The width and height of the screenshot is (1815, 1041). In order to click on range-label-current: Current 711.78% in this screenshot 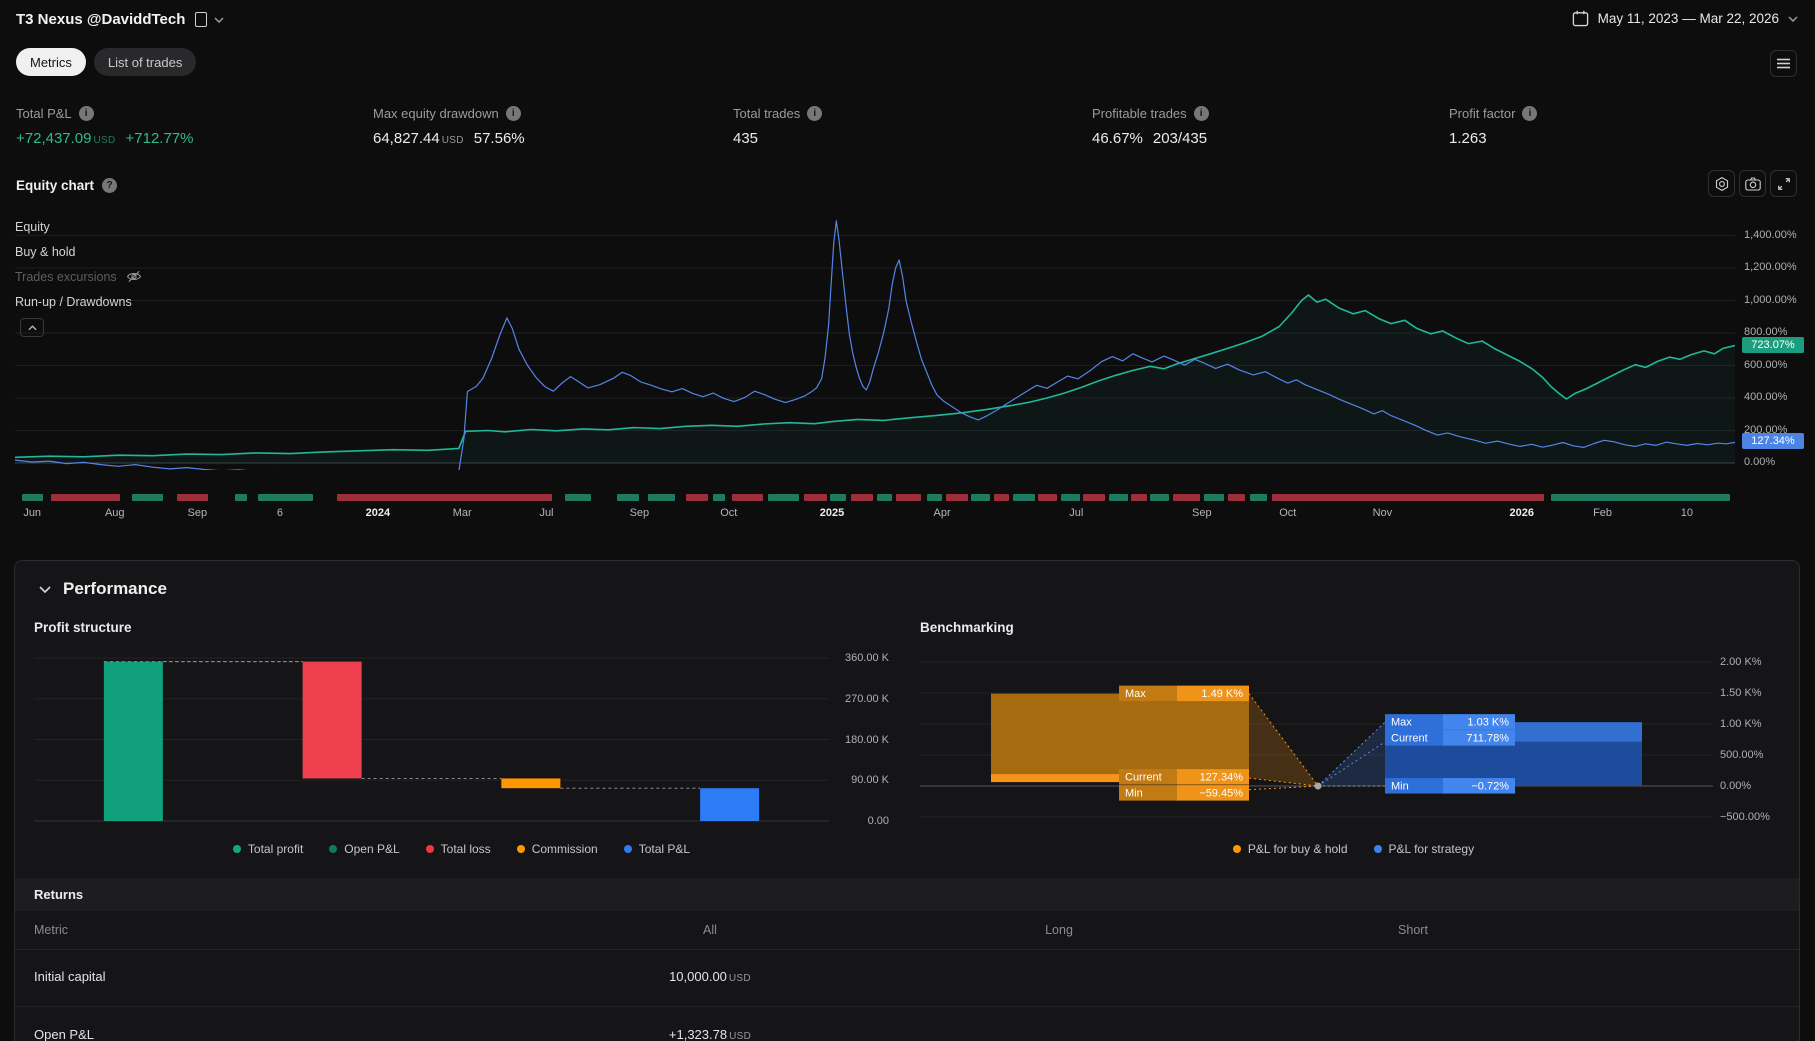, I will do `click(1450, 738)`.